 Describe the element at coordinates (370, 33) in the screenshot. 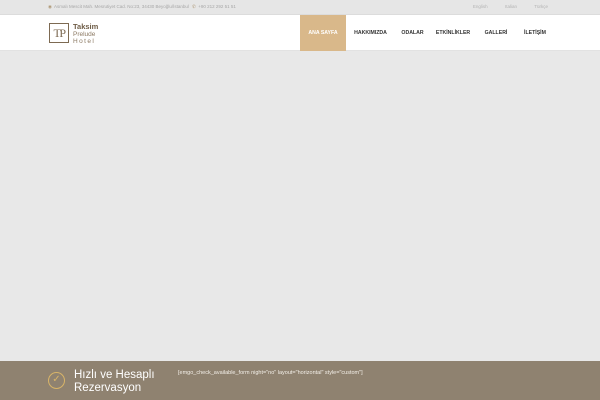

I see `nav-item-about: HAKKIMIZDA` at that location.